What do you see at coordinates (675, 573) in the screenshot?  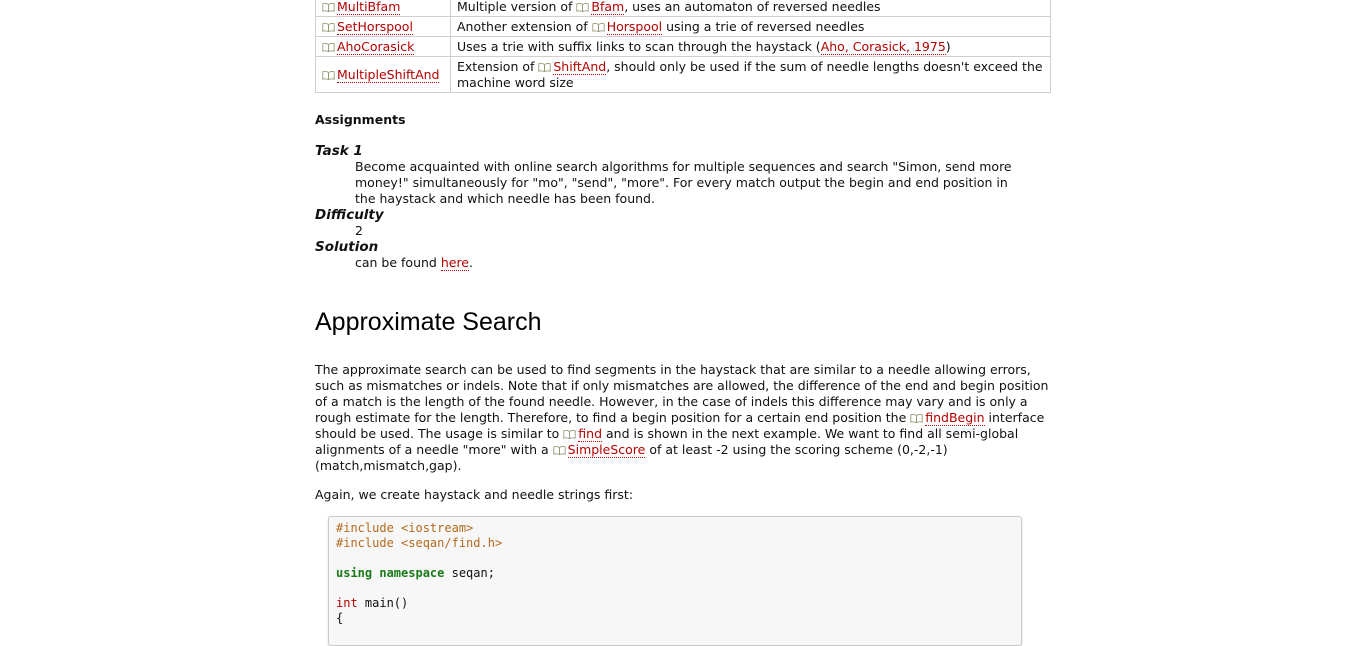 I see `code-line: using namespace seqan;` at bounding box center [675, 573].